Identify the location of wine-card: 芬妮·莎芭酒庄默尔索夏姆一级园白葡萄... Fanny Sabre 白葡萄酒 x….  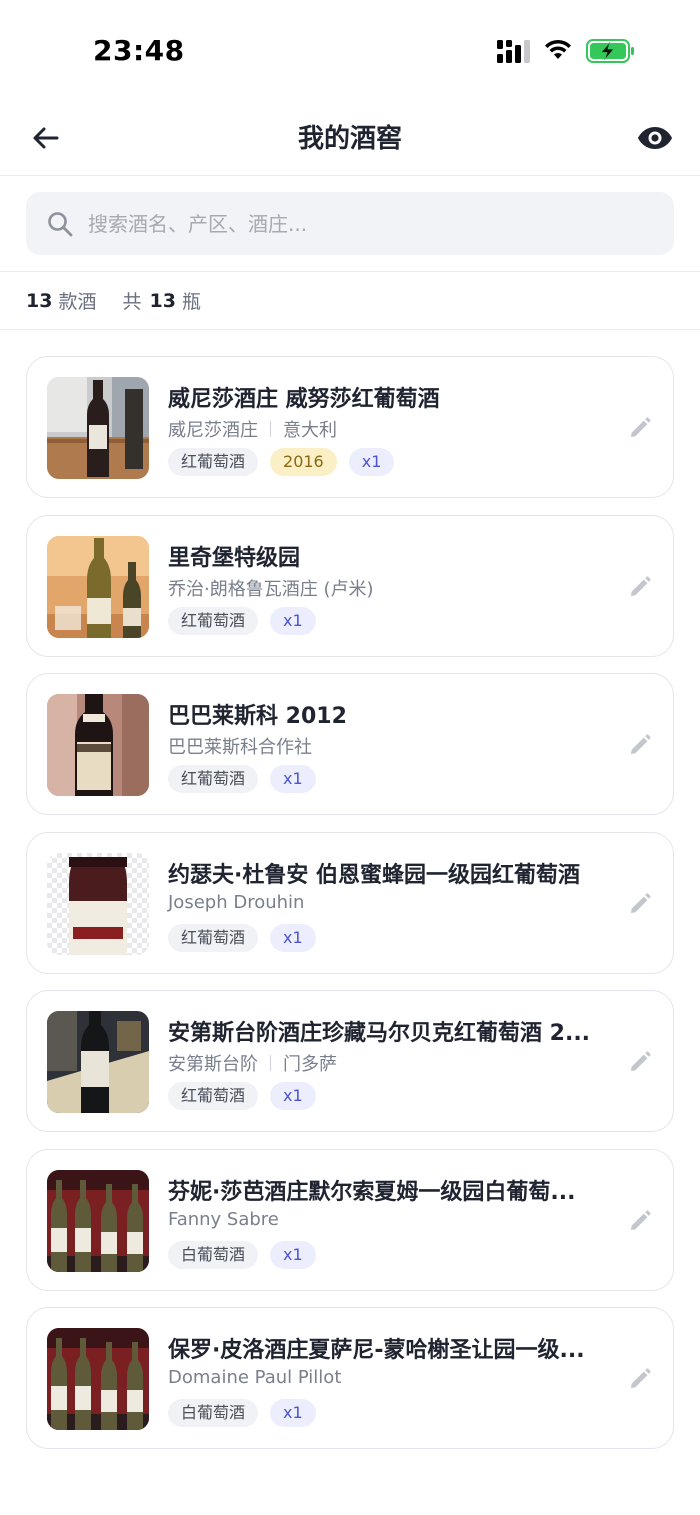
(350, 1219).